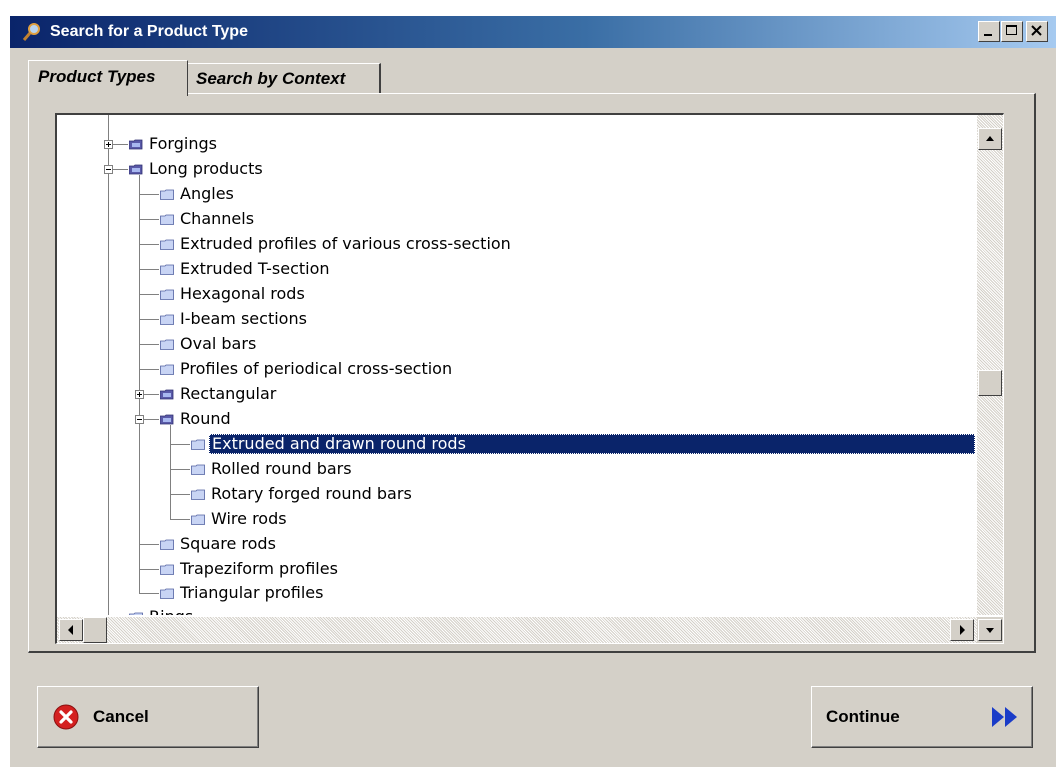  I want to click on tree-item-rotary-forged-round-bars: Rotary forged round bars, so click(311, 494).